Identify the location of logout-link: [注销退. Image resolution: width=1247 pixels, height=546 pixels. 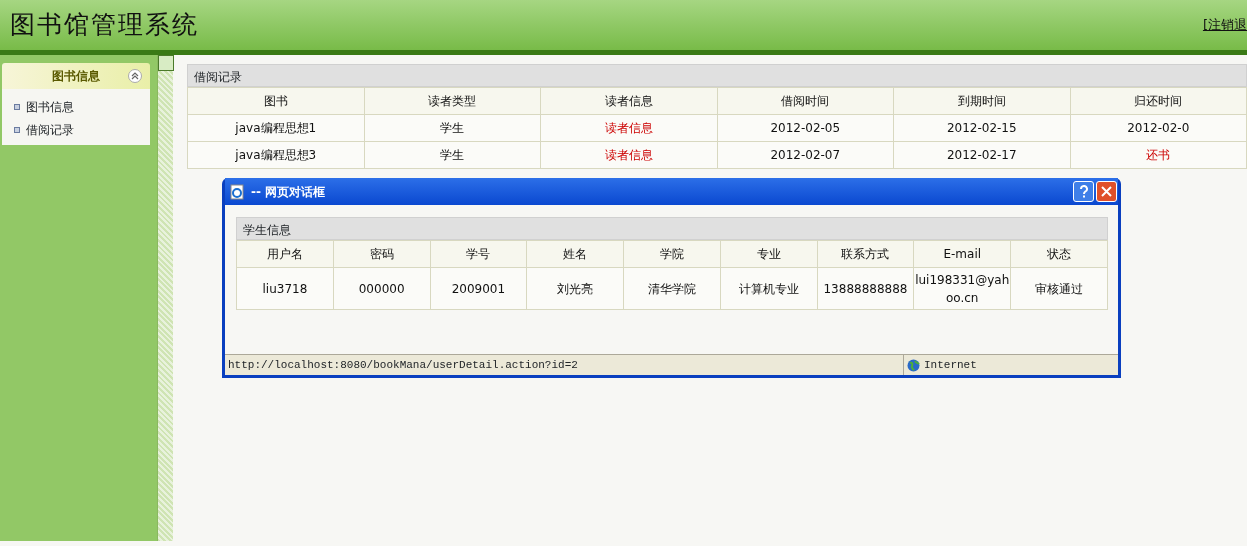
(1224, 25).